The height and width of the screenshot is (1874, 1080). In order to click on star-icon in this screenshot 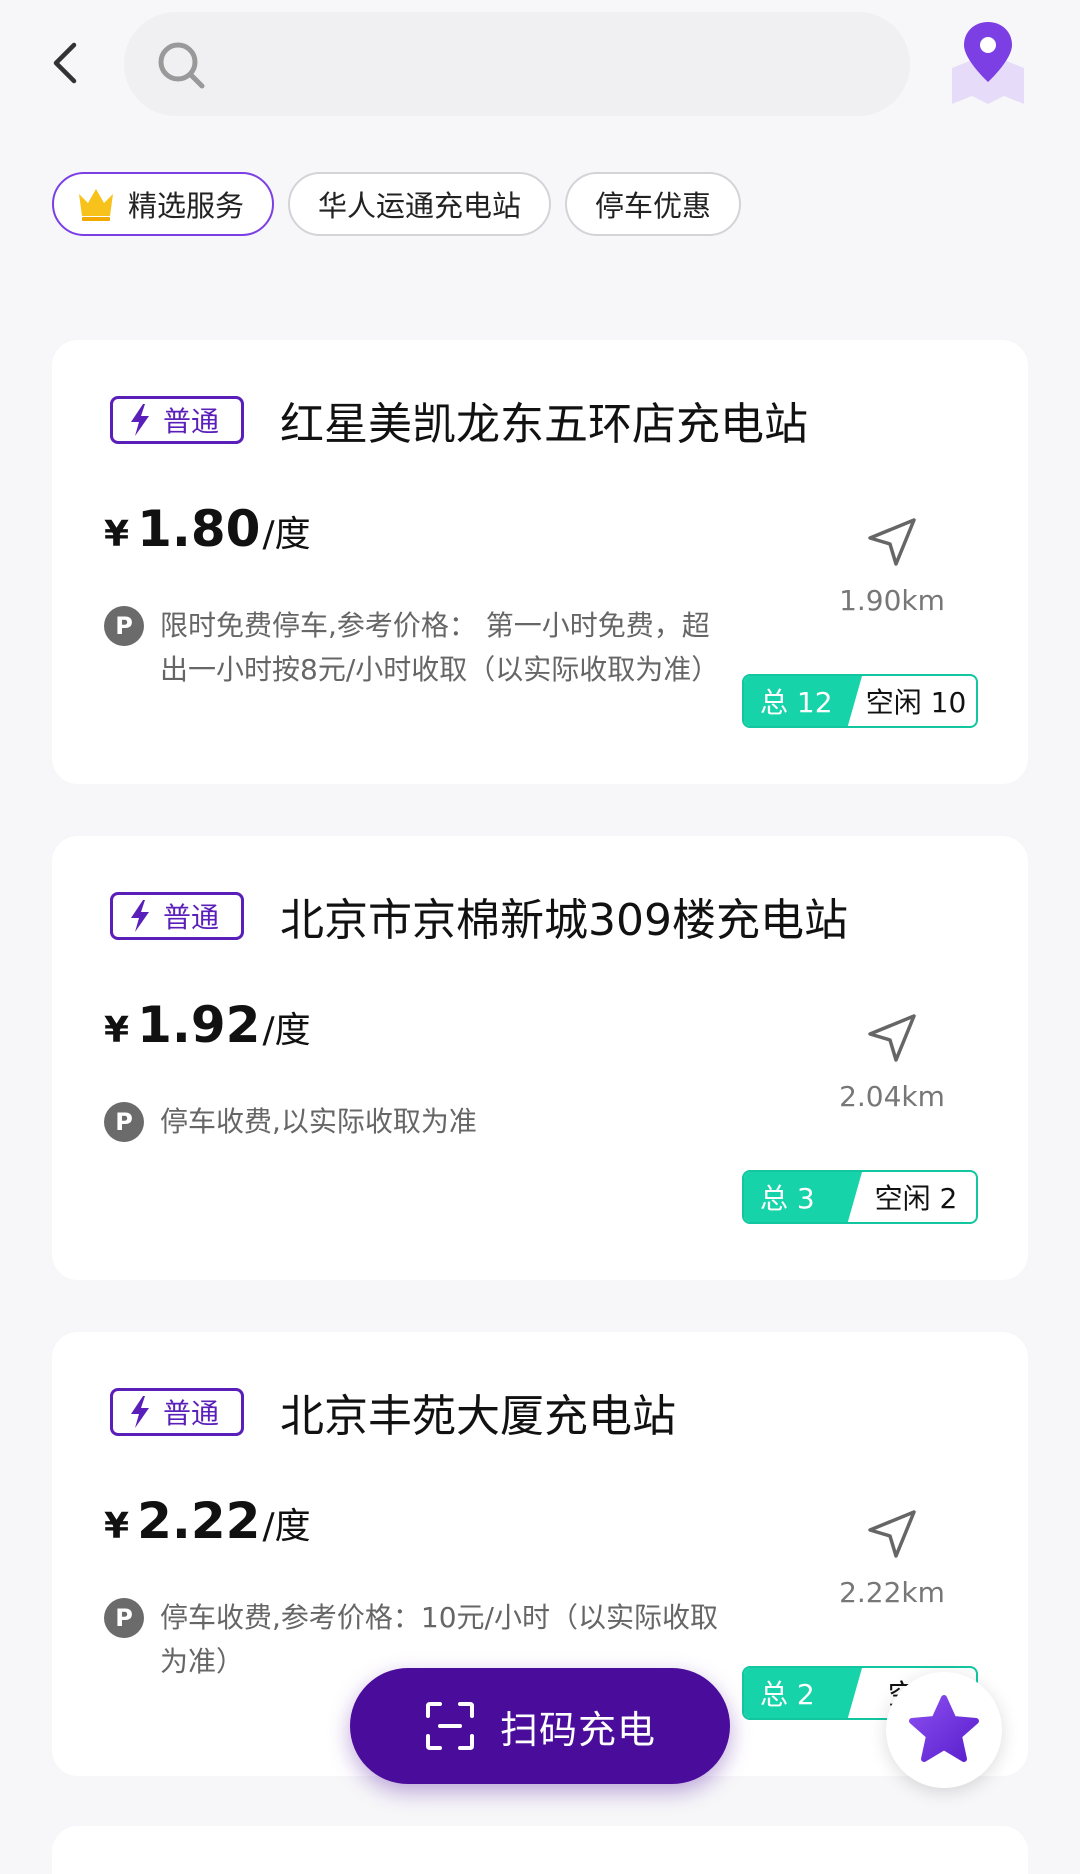, I will do `click(944, 1728)`.